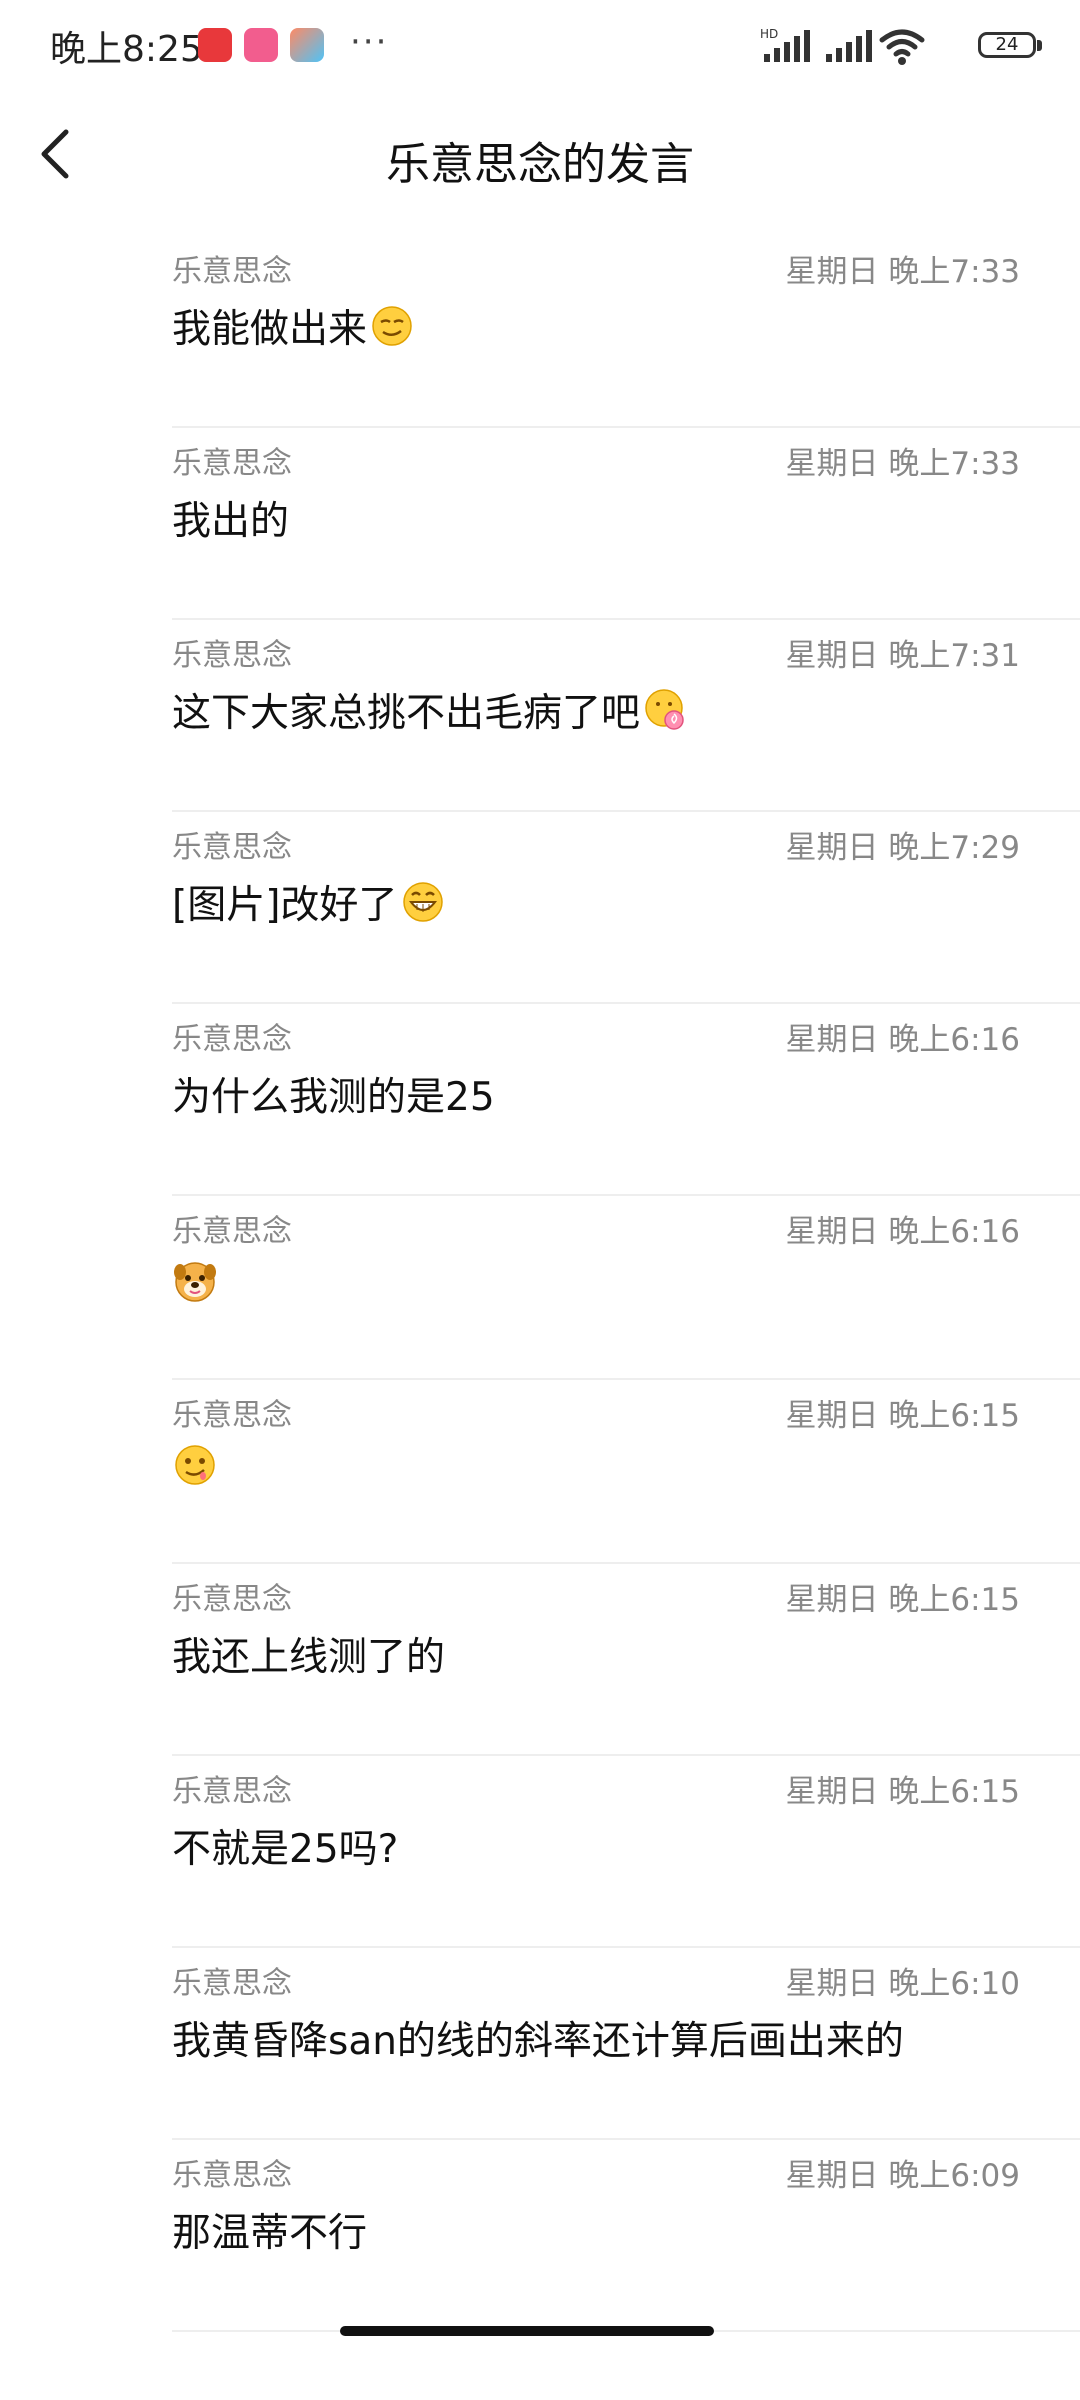  What do you see at coordinates (1039, 45) in the screenshot?
I see `battery-tip` at bounding box center [1039, 45].